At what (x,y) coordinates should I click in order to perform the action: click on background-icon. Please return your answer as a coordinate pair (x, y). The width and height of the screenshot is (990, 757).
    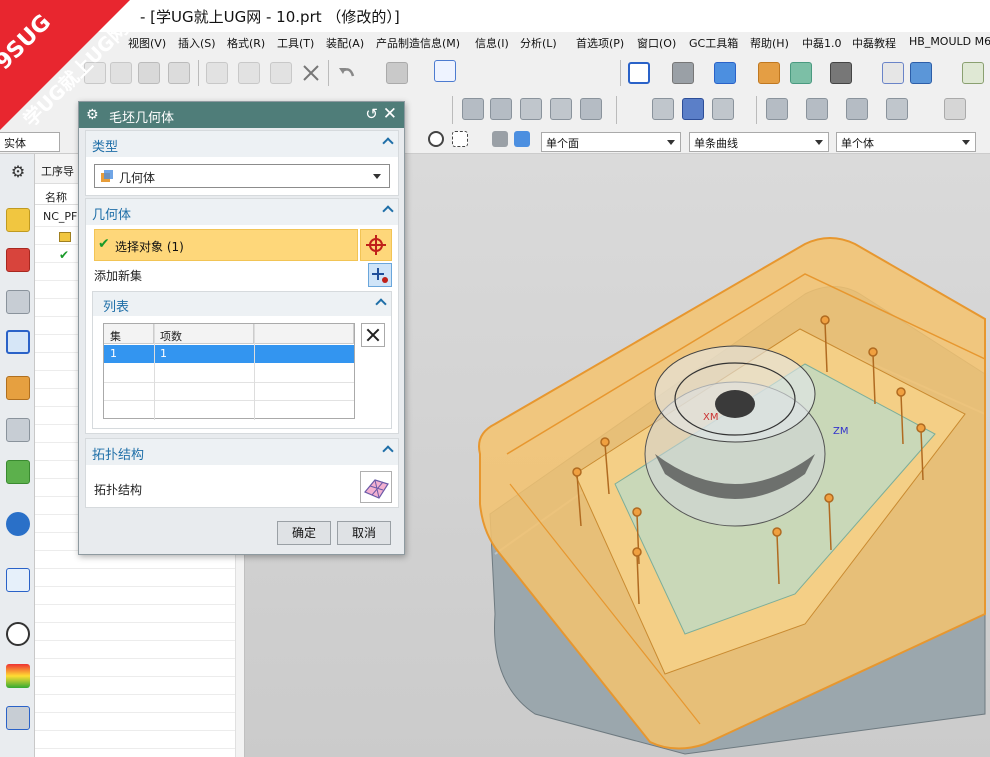
    Looking at the image, I should click on (841, 73).